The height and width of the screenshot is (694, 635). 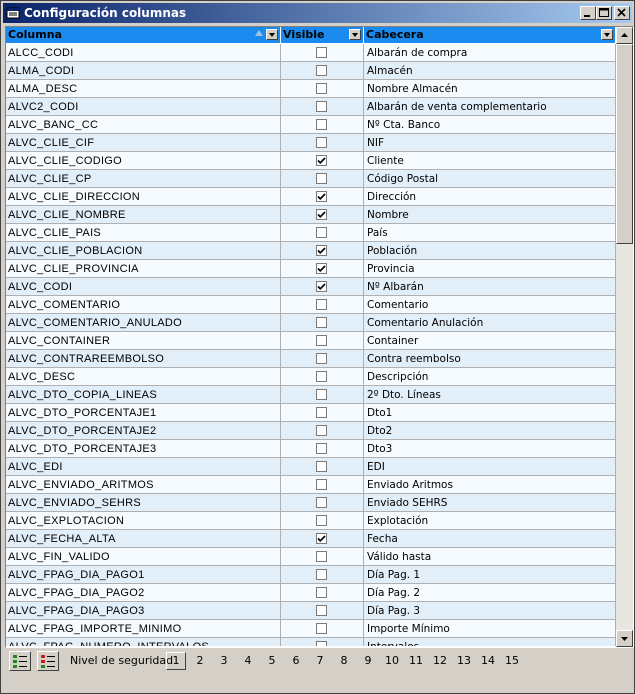 I want to click on table-row: ALVC_DESC Descripción, so click(x=311, y=377).